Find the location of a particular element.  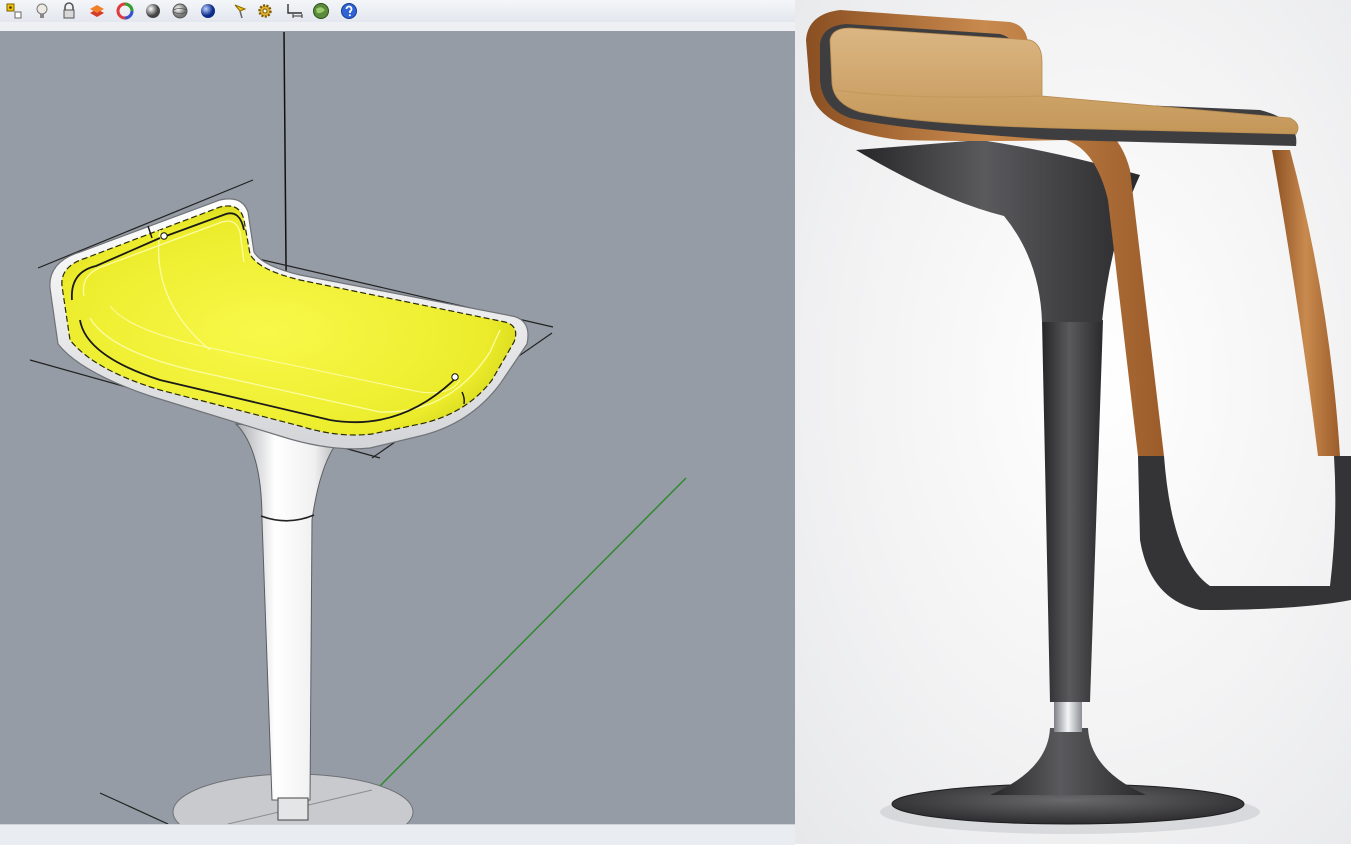

dimension-icon is located at coordinates (295, 11).